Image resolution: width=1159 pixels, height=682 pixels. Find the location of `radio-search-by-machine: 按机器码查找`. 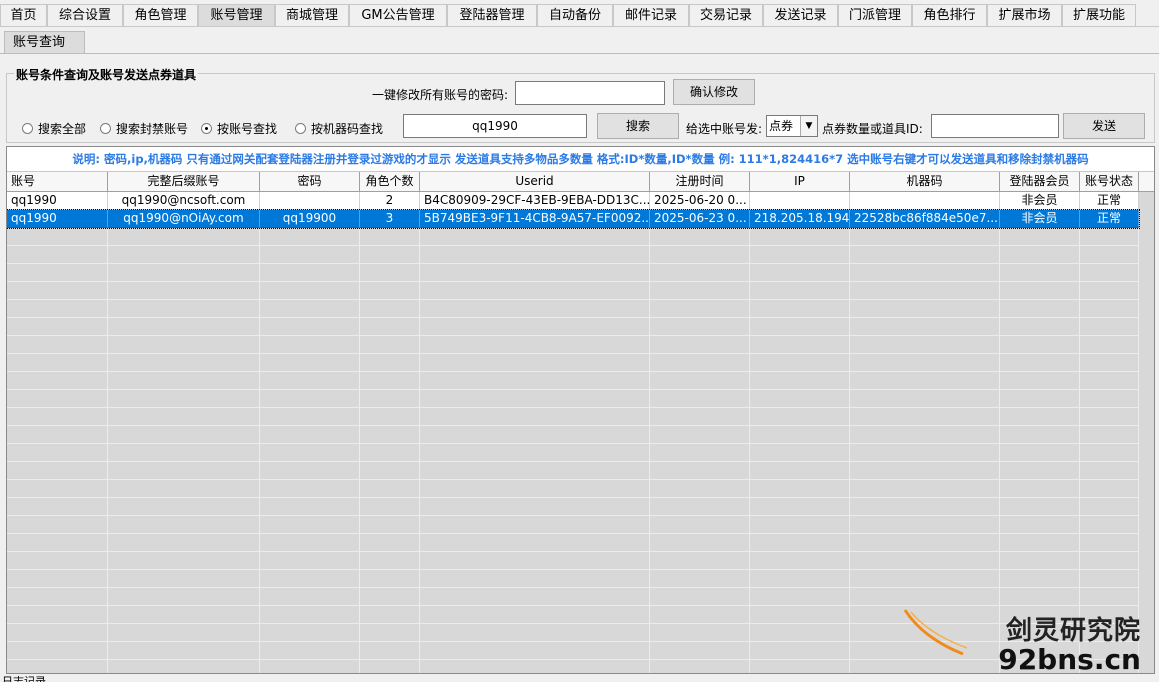

radio-search-by-machine: 按机器码查找 is located at coordinates (339, 128).